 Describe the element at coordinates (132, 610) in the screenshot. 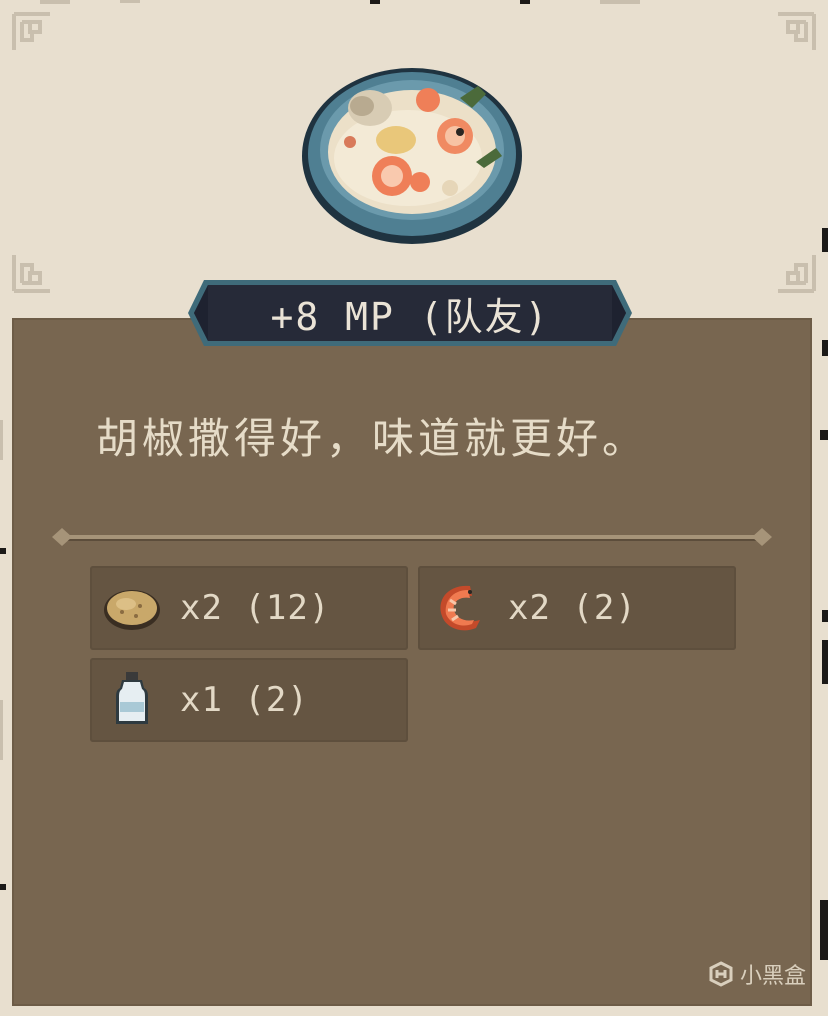

I see `potato-icon` at that location.